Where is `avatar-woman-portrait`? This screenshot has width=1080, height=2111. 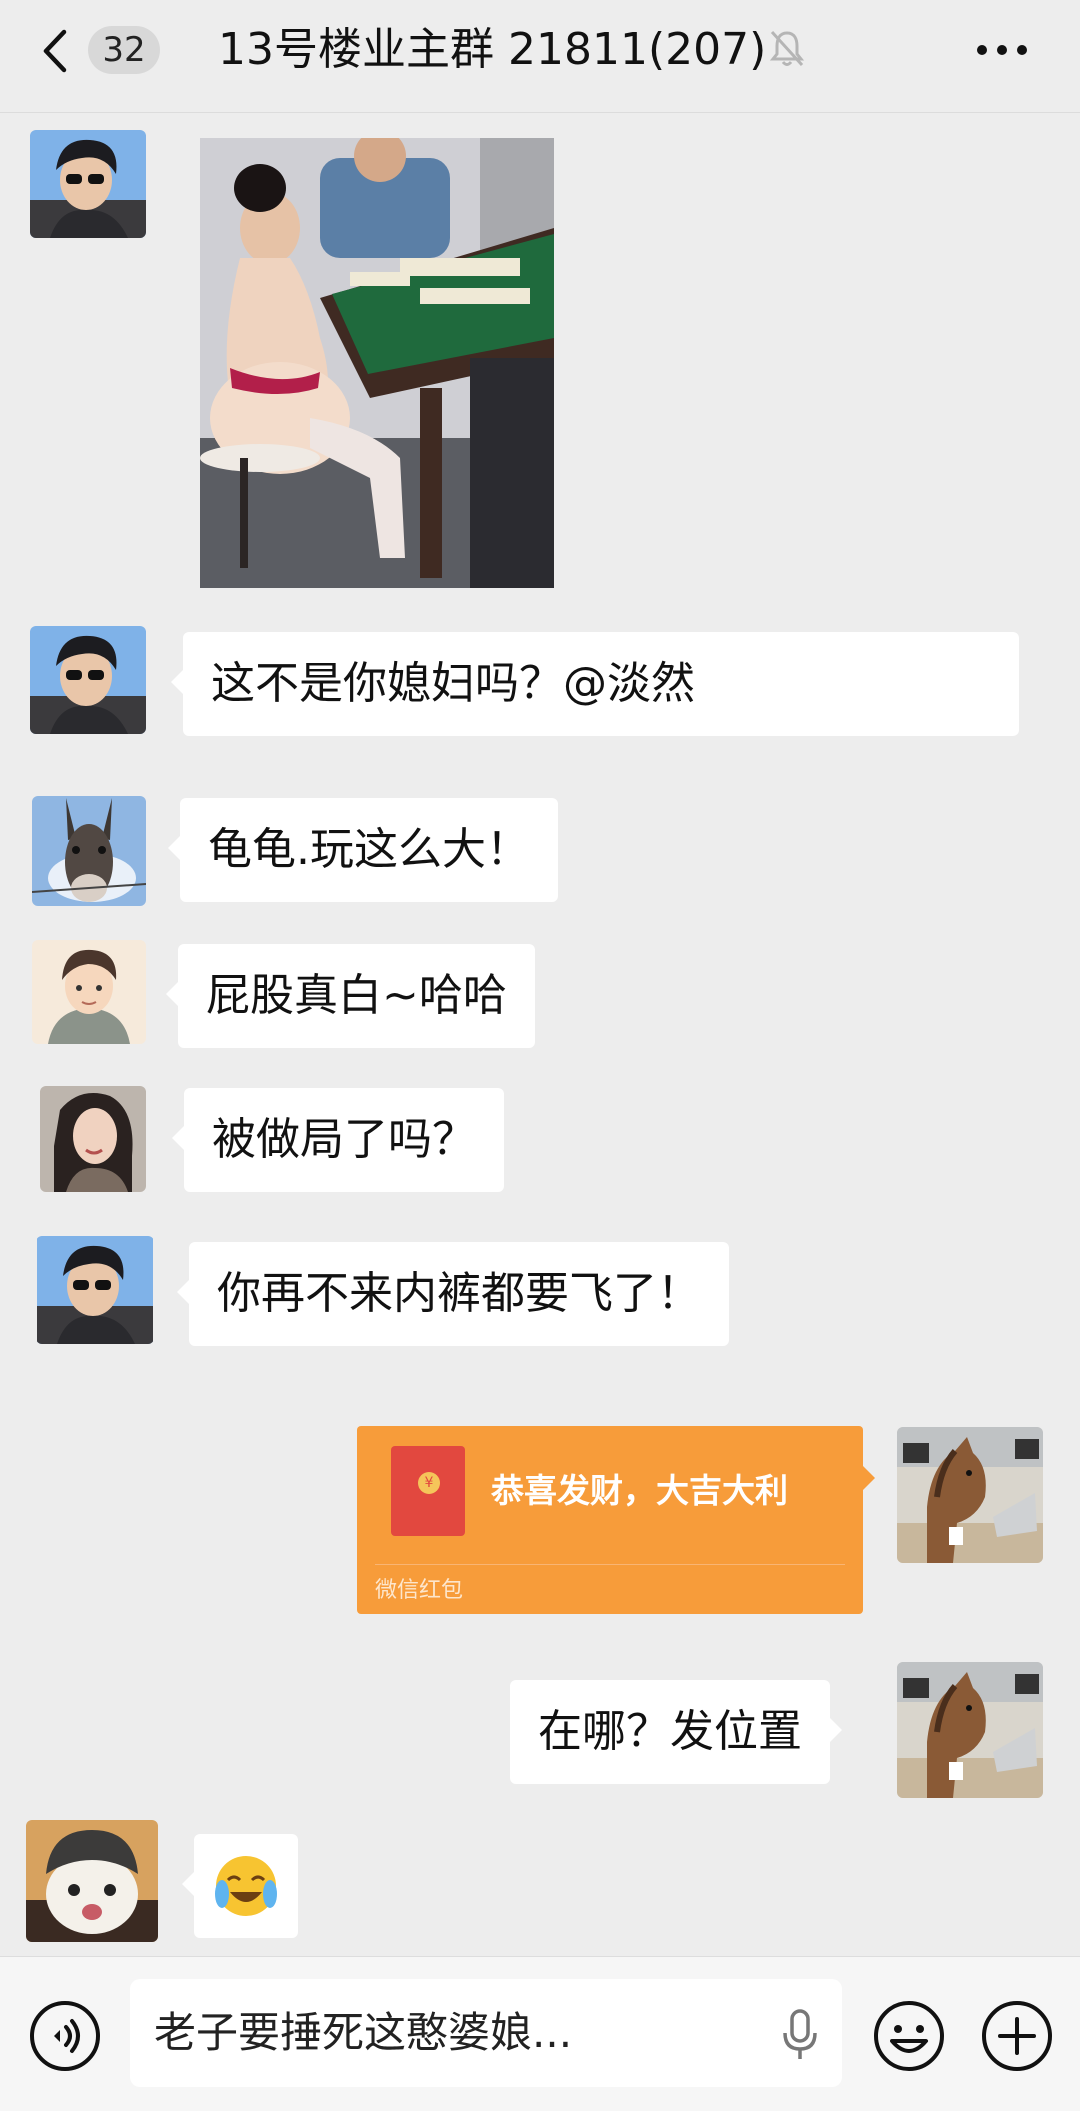
avatar-woman-portrait is located at coordinates (93, 1139).